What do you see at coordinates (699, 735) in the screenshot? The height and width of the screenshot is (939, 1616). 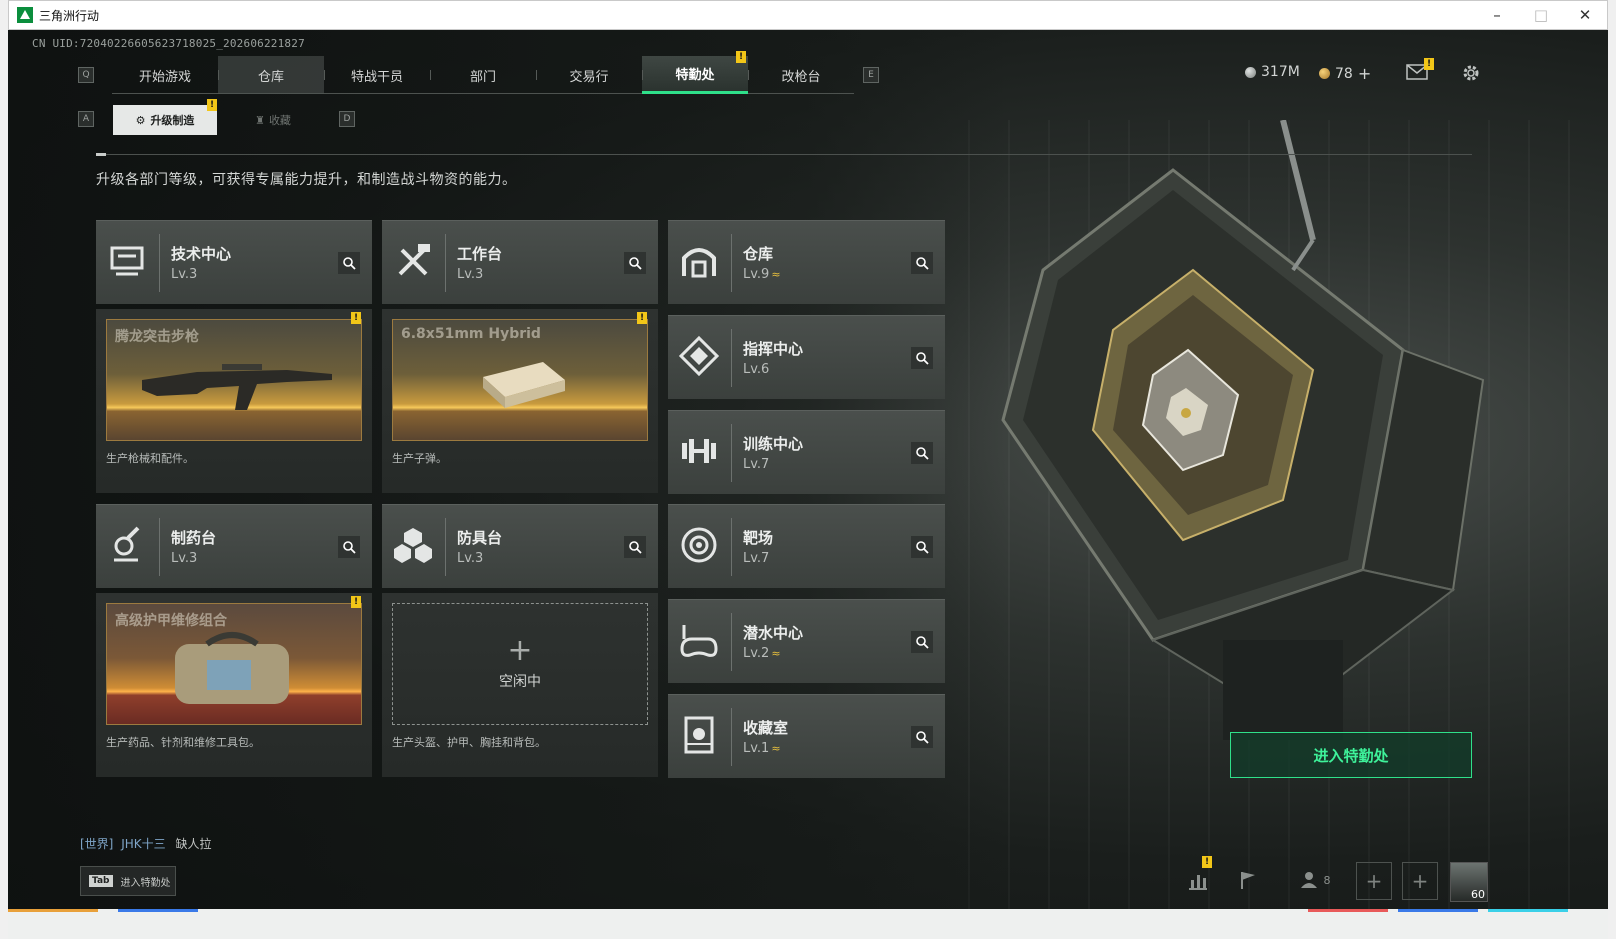 I see `collection-icon` at bounding box center [699, 735].